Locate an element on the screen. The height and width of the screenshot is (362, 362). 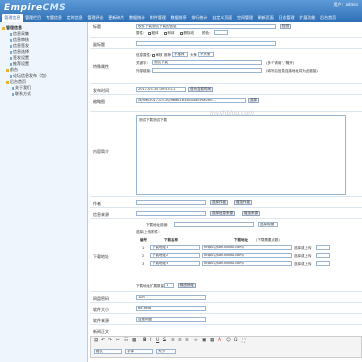
set-now-button: 设为当前时间 is located at coordinates (200, 89).